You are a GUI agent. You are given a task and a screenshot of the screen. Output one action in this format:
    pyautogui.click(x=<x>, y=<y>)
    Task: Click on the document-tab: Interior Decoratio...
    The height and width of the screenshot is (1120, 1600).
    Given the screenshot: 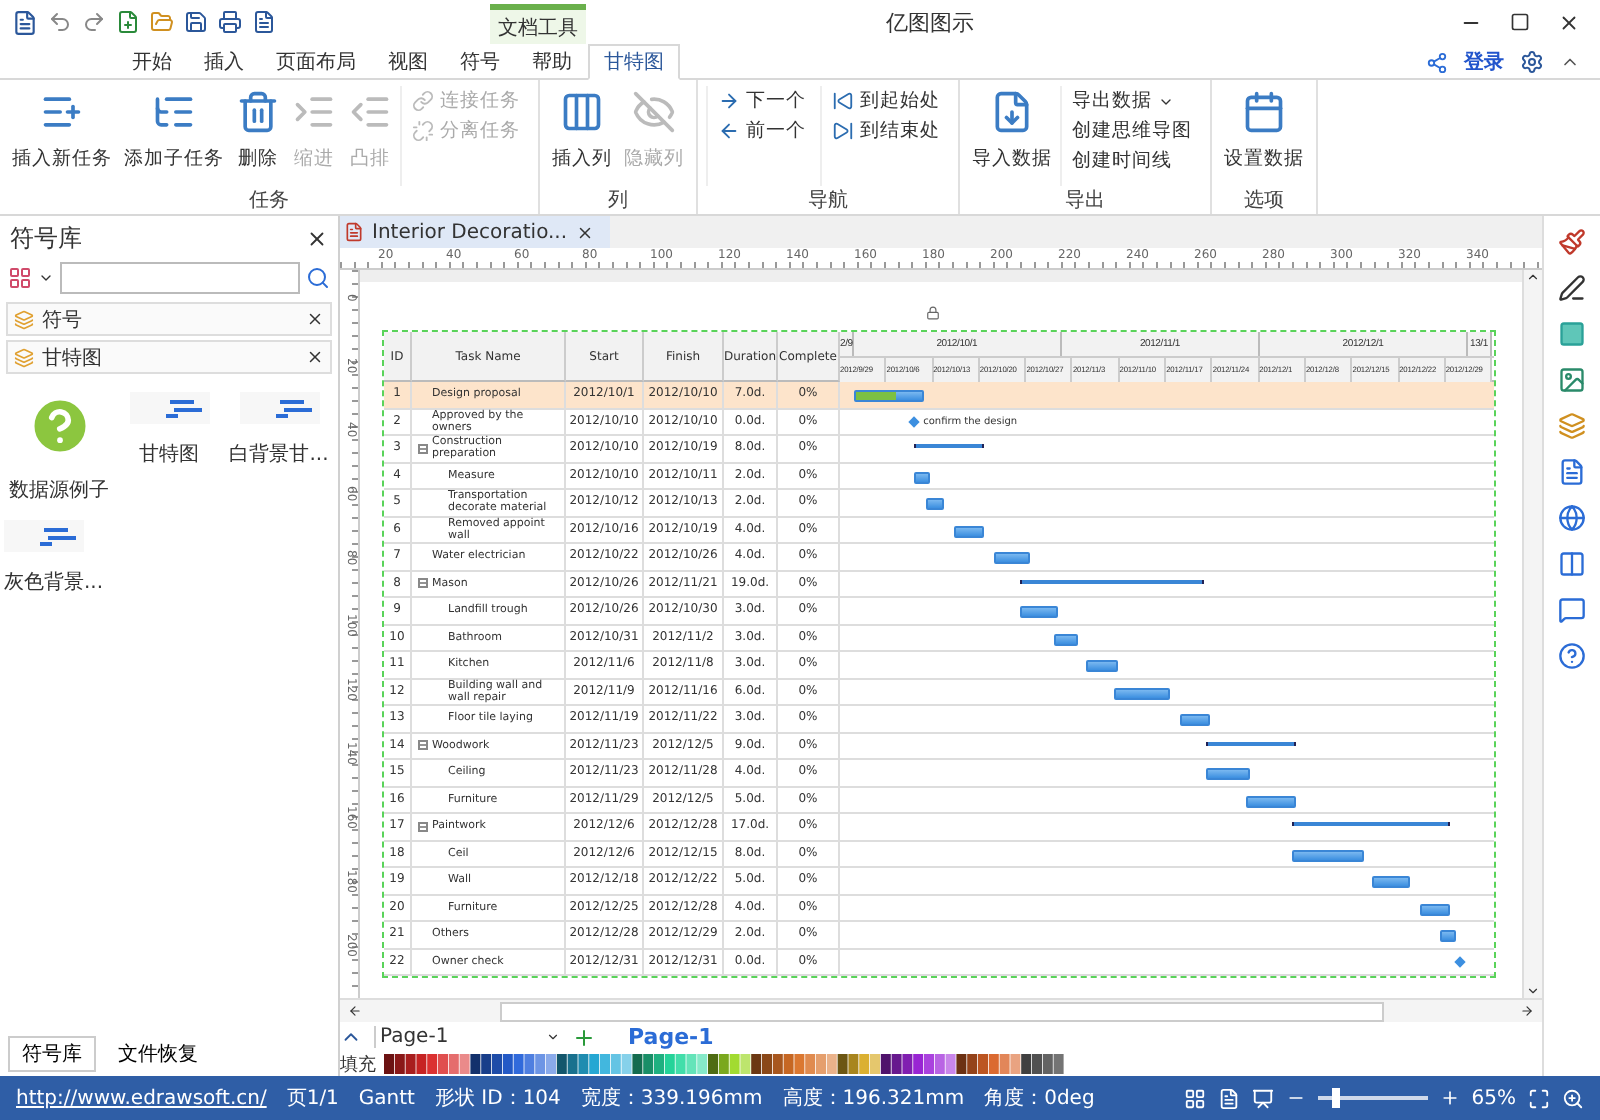 What is the action you would take?
    pyautogui.click(x=475, y=232)
    